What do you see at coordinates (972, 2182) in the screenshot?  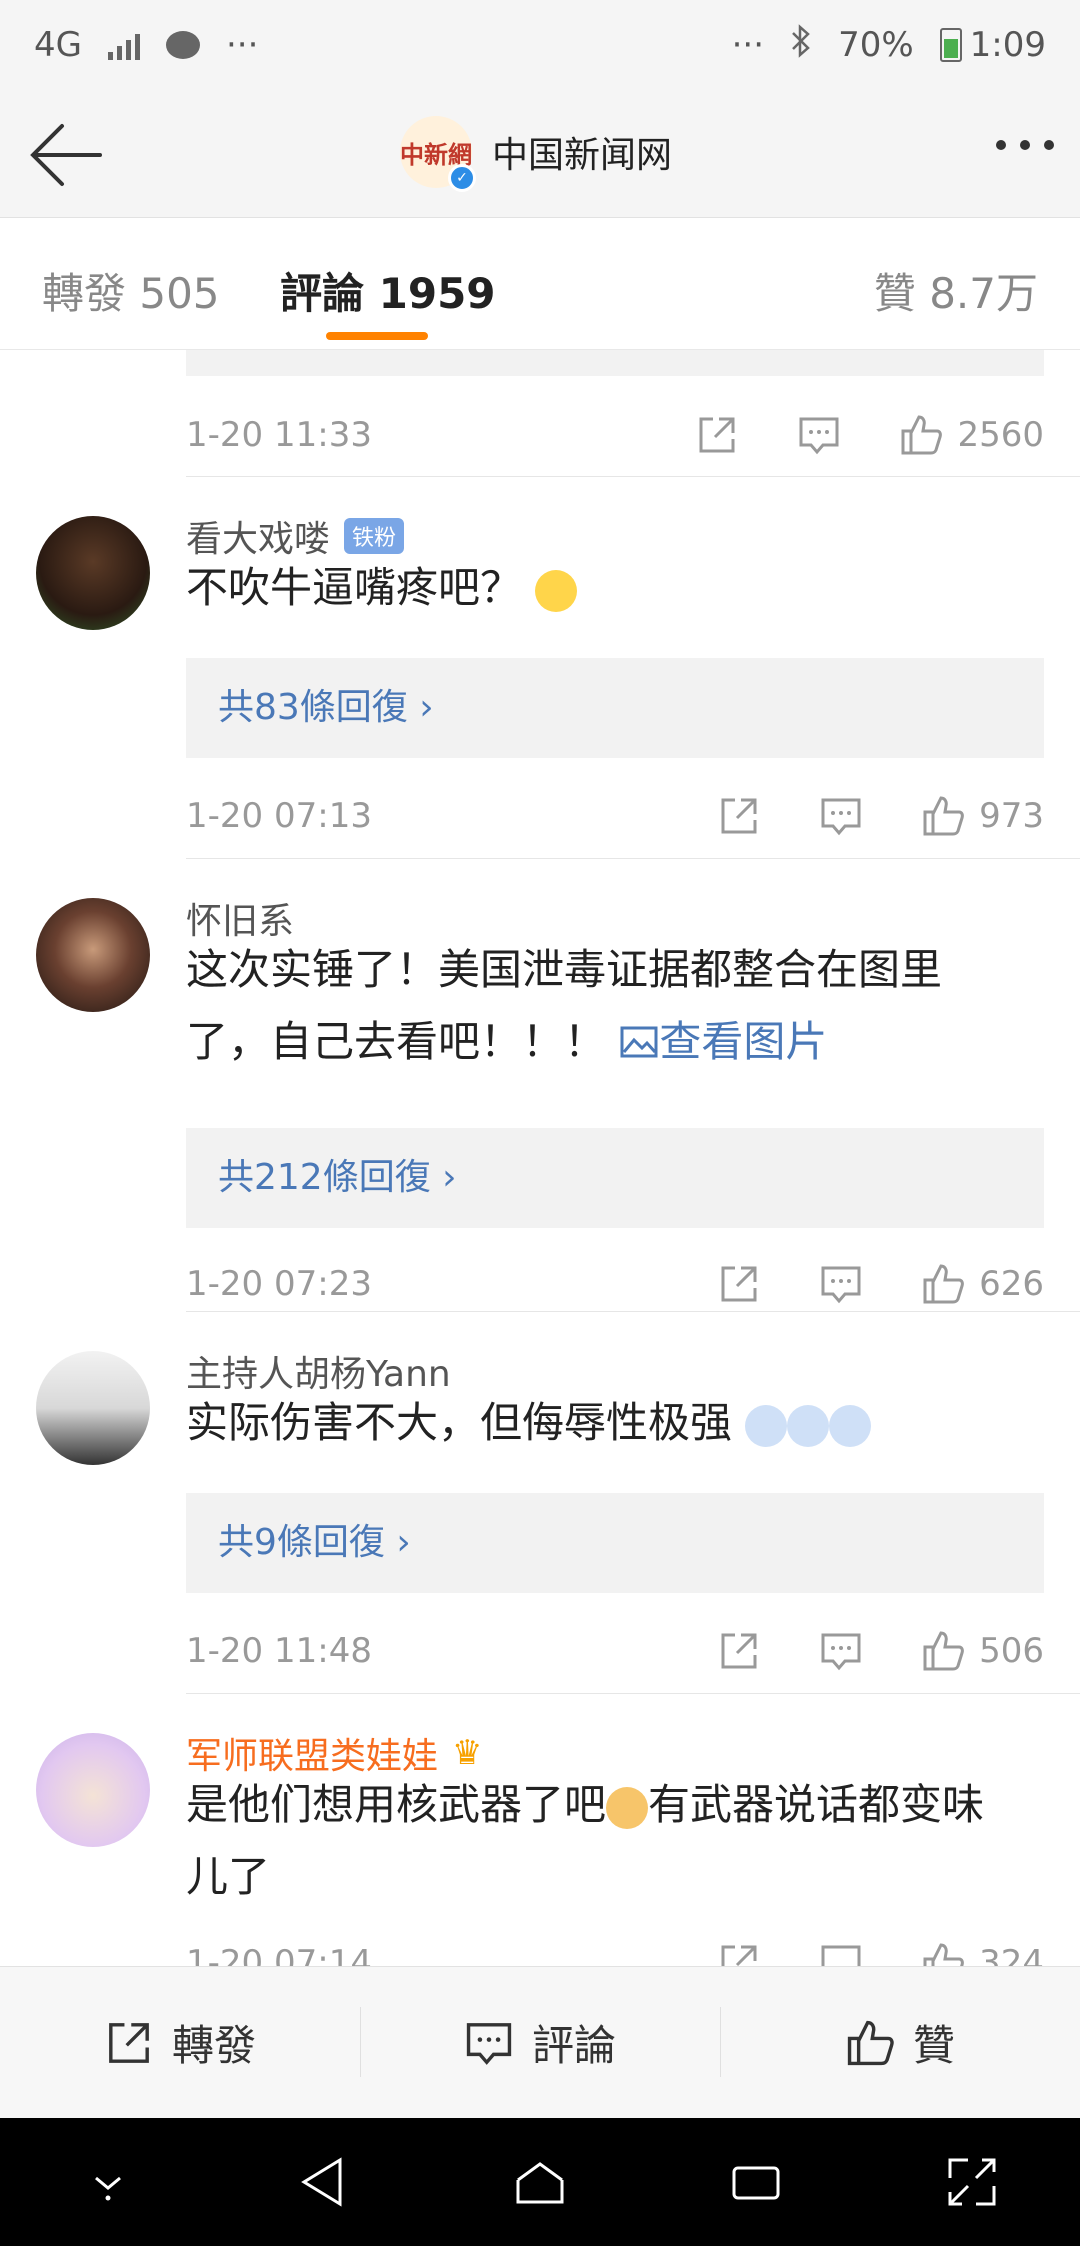 I see `rotate-screen-icon` at bounding box center [972, 2182].